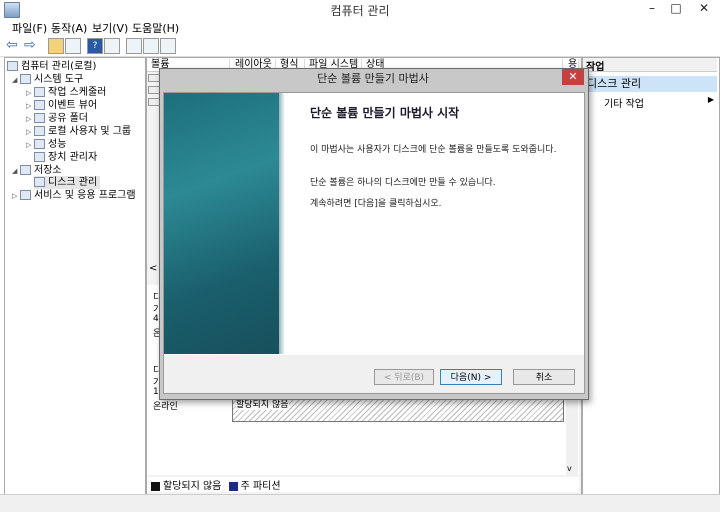 The width and height of the screenshot is (720, 512). I want to click on wizard-banner-image, so click(221, 223).